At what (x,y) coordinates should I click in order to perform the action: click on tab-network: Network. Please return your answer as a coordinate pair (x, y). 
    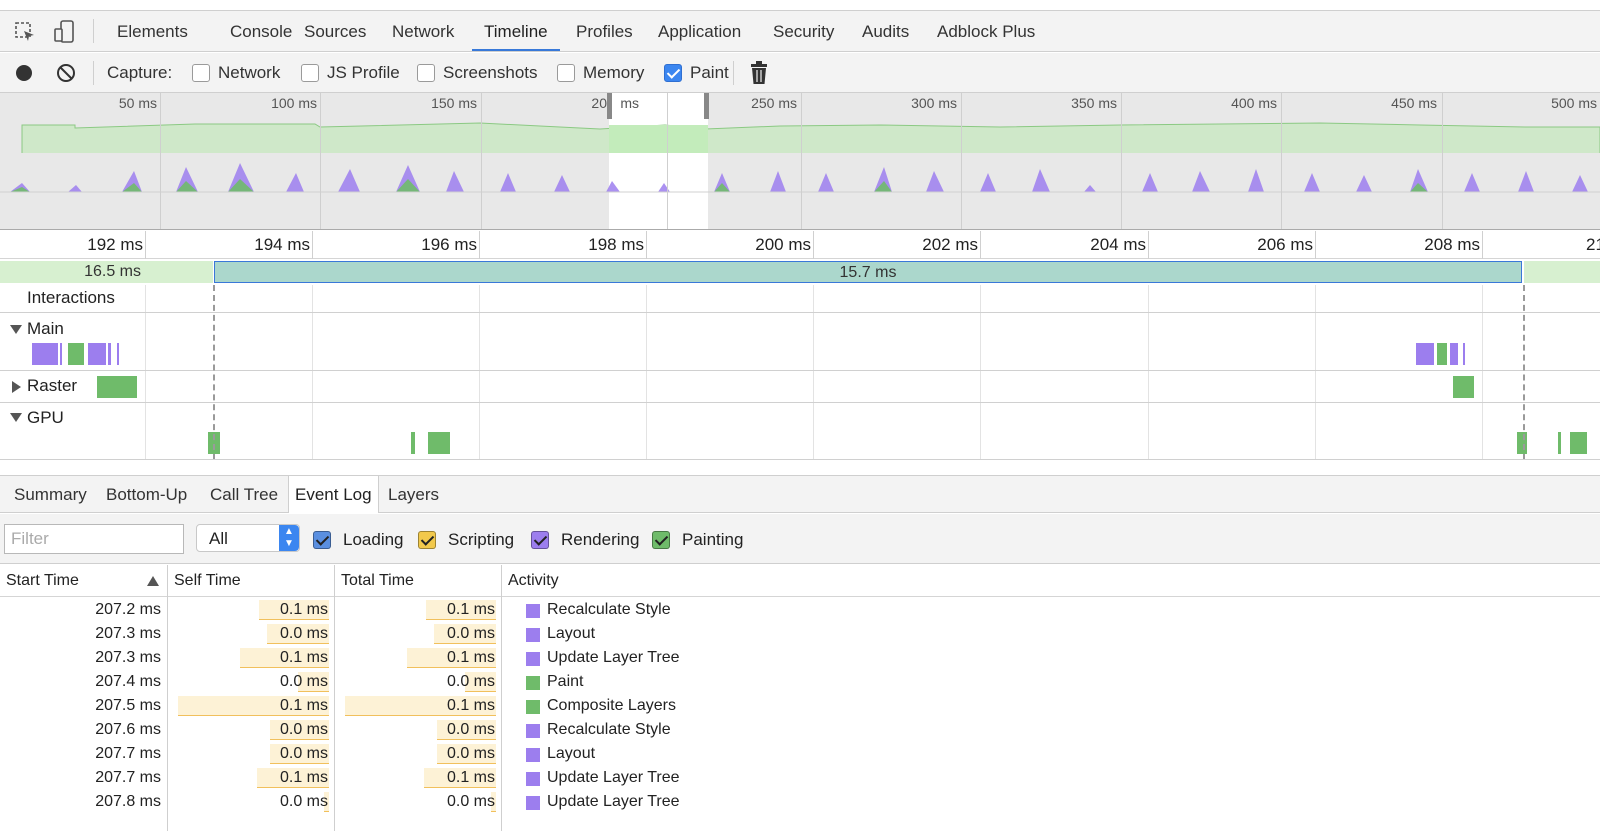
    Looking at the image, I should click on (423, 31).